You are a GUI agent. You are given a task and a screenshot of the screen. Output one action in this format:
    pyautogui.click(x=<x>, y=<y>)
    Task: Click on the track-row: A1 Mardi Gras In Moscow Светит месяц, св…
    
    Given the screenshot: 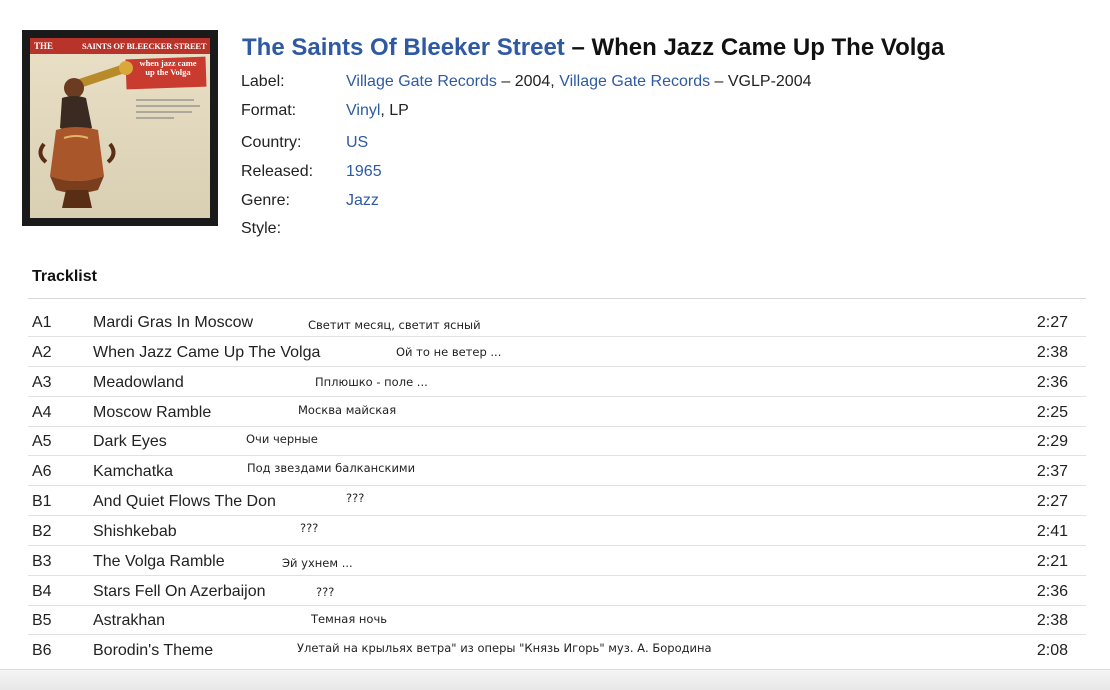 What is the action you would take?
    pyautogui.click(x=557, y=322)
    